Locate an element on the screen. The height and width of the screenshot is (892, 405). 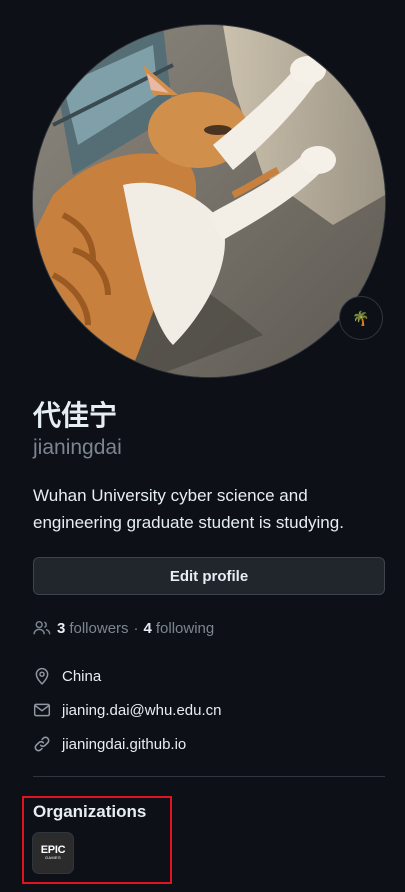
status-emoji-button: 🌴 is located at coordinates (361, 318).